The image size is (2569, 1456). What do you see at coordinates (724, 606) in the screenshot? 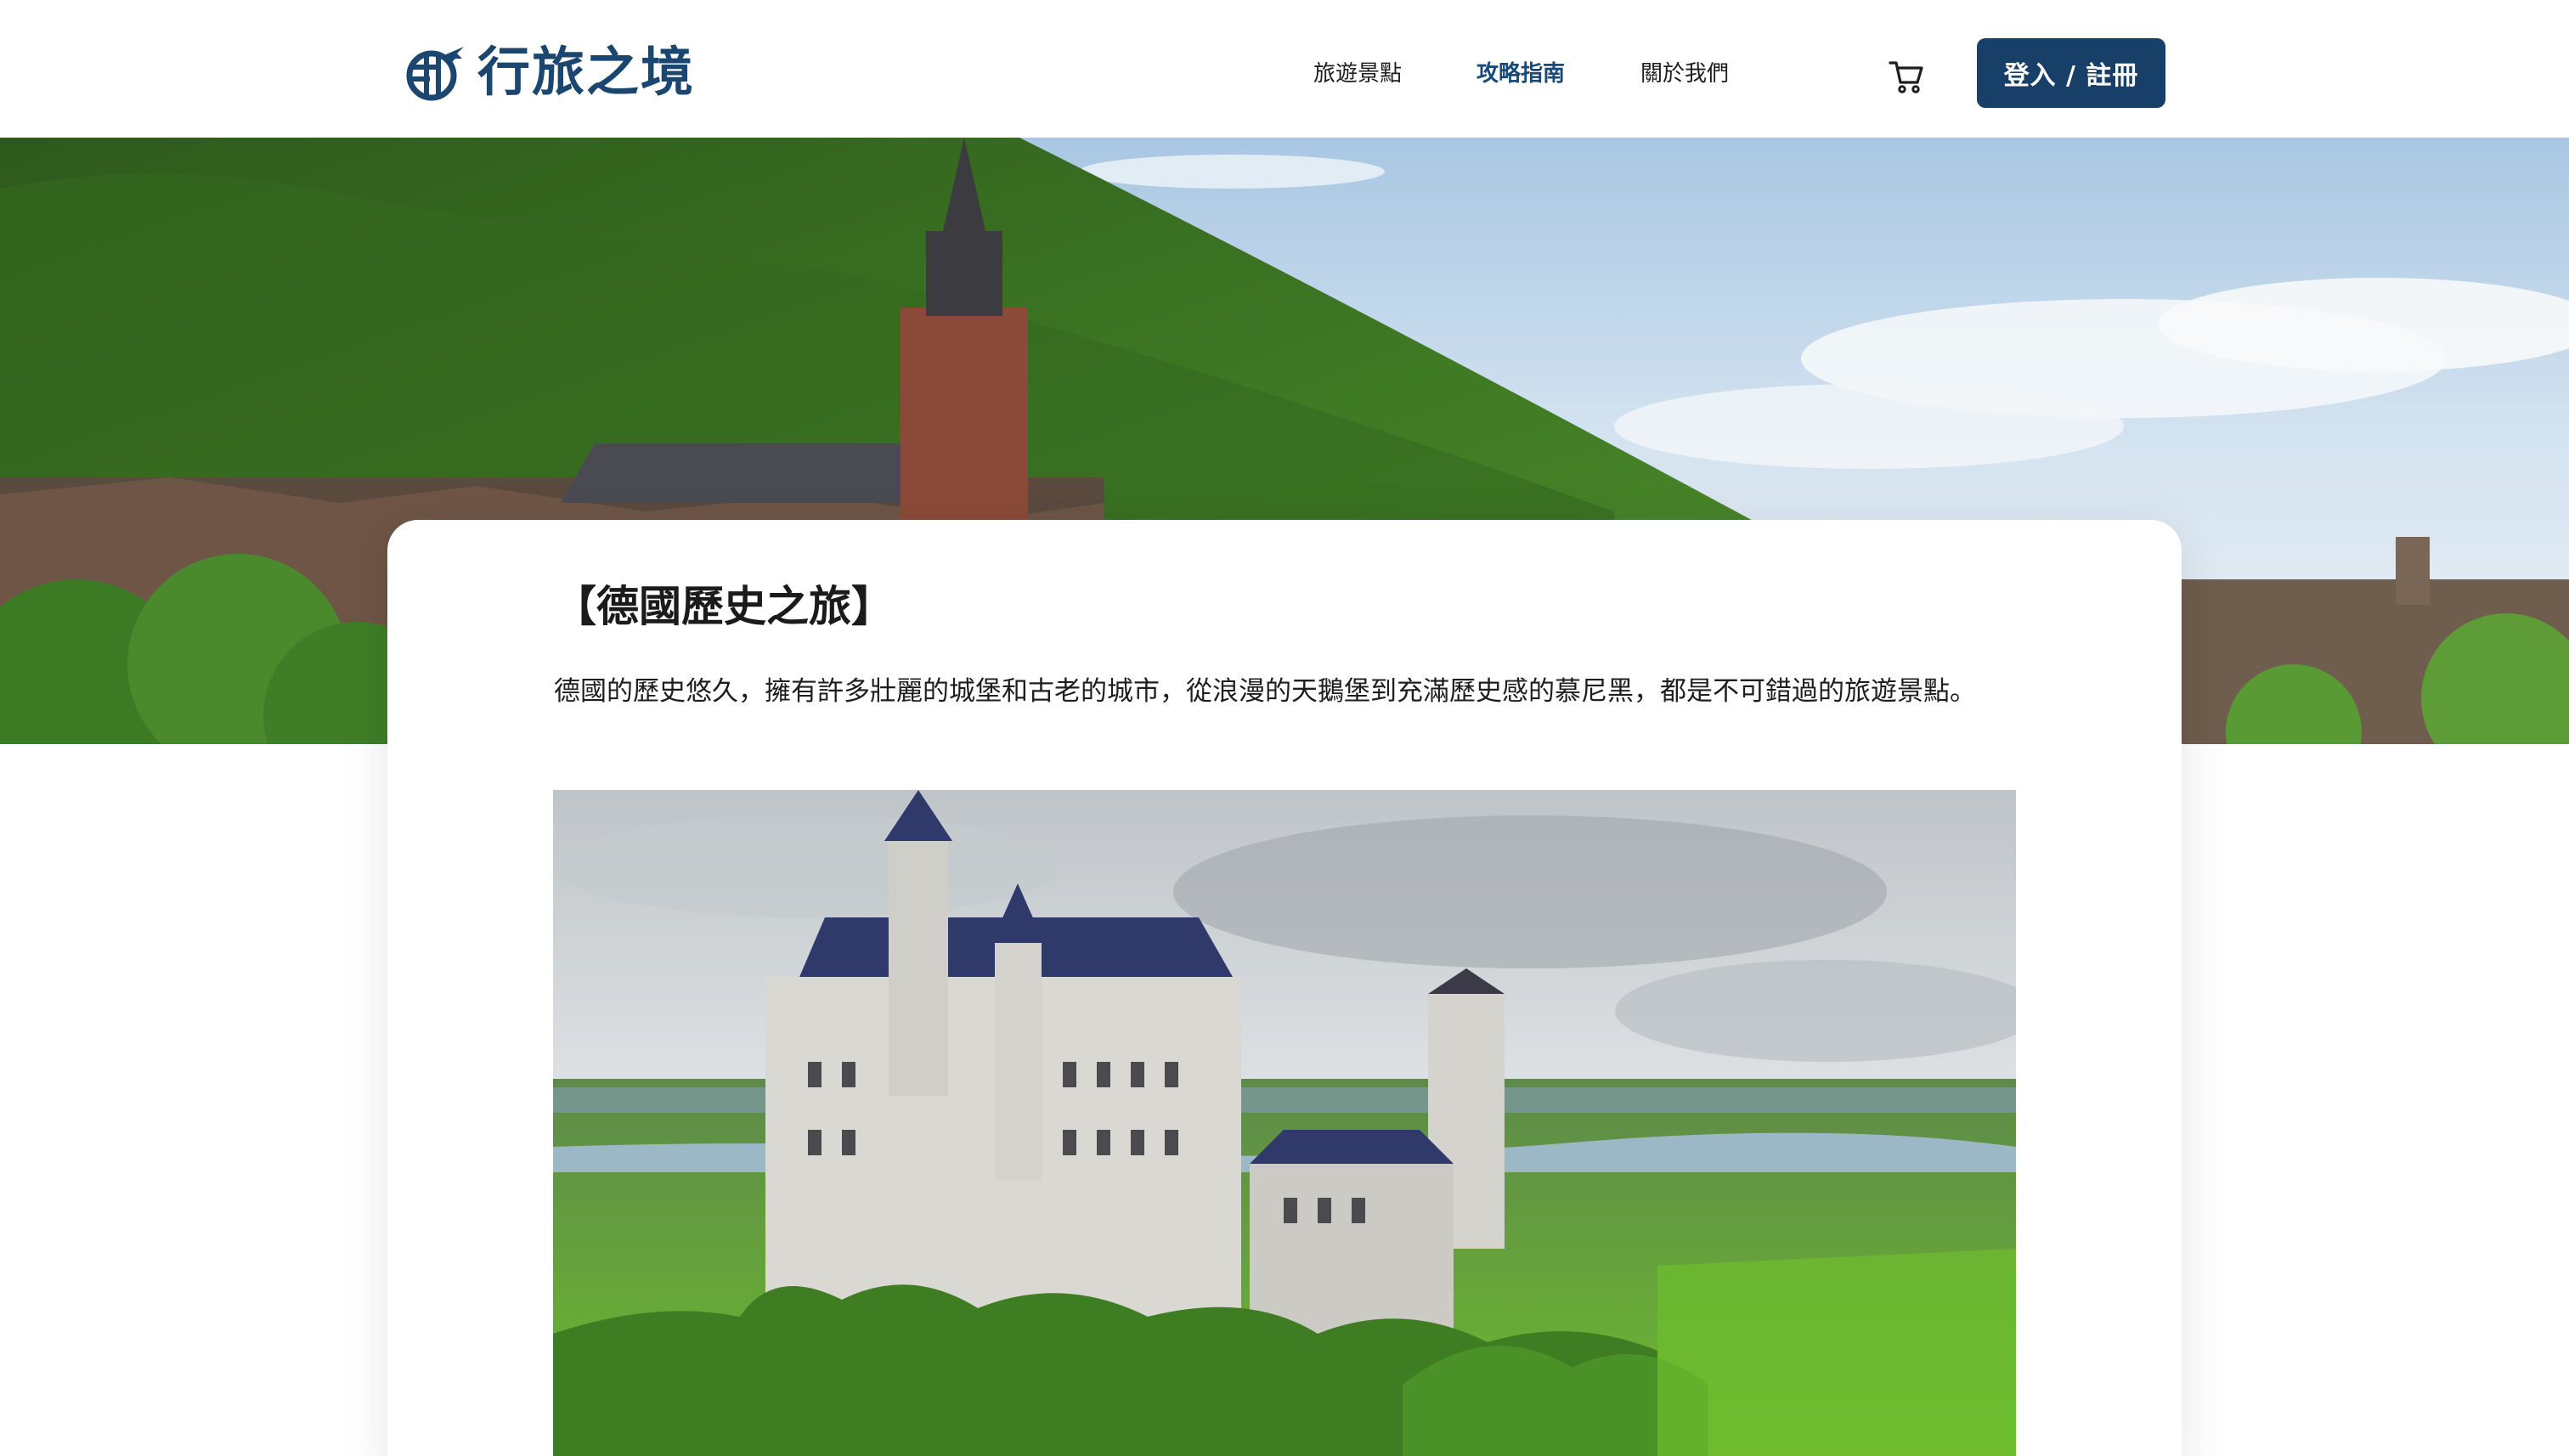
I see `article-title: 【德國歷史之旅】` at bounding box center [724, 606].